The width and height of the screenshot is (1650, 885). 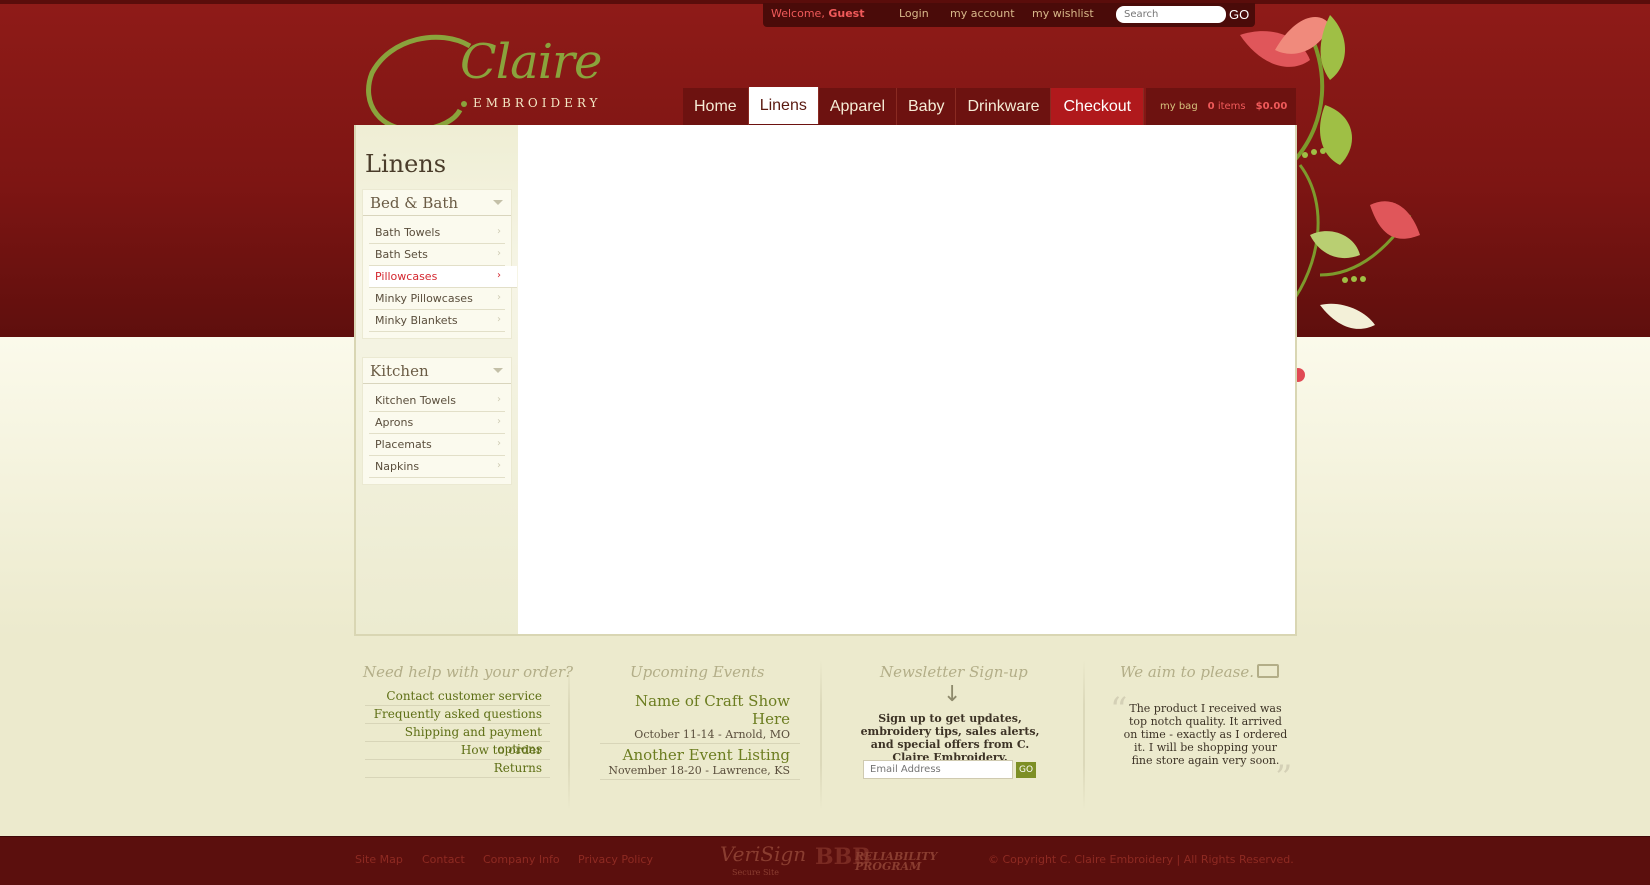 I want to click on how-to-order-link: How to order, so click(x=457, y=751).